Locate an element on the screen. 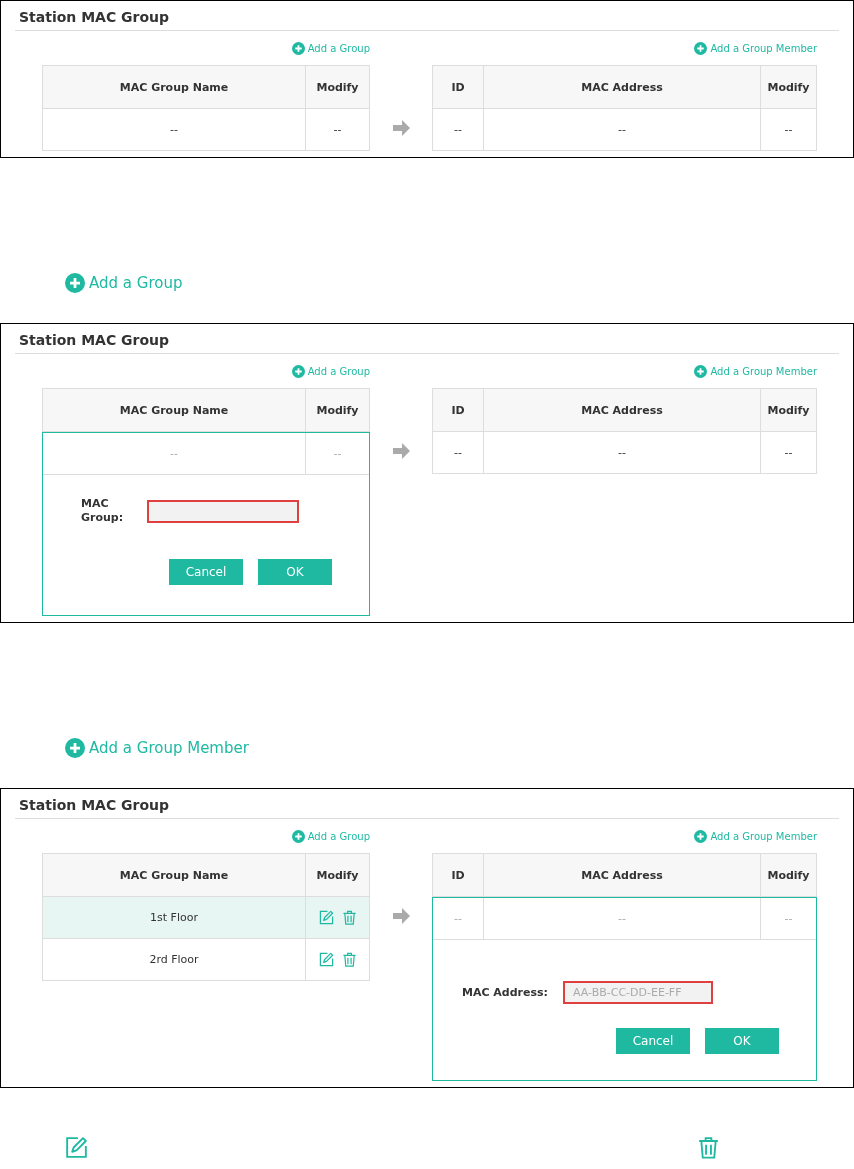 The image size is (854, 1169). table-row: 2rd Floor is located at coordinates (206, 960).